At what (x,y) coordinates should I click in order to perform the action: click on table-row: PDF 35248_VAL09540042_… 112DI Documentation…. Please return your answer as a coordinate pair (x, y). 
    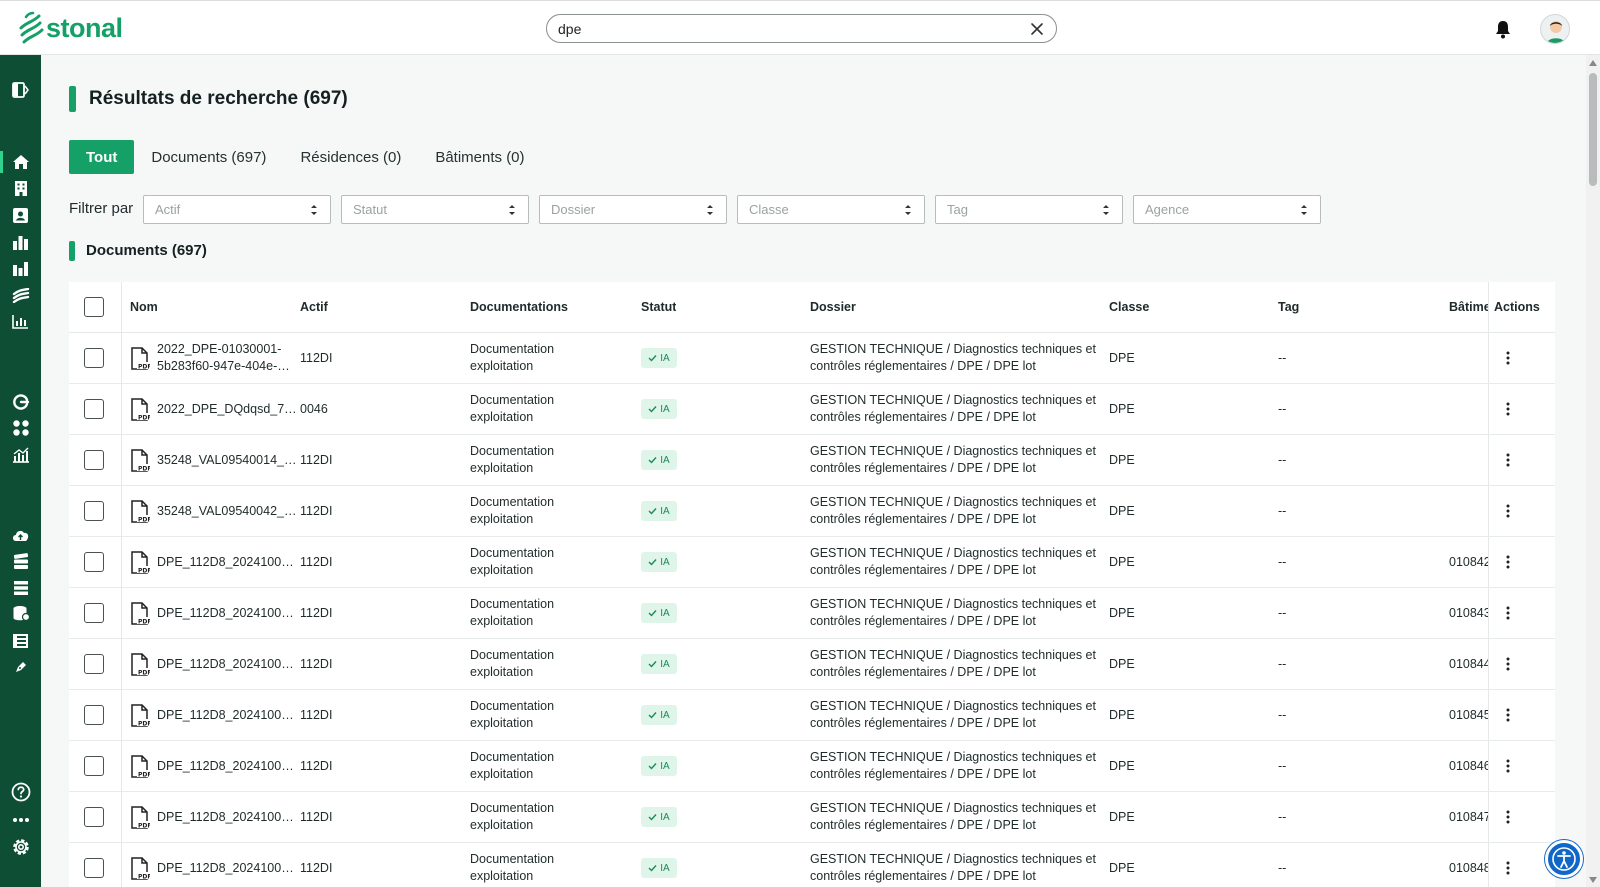
    Looking at the image, I should click on (812, 511).